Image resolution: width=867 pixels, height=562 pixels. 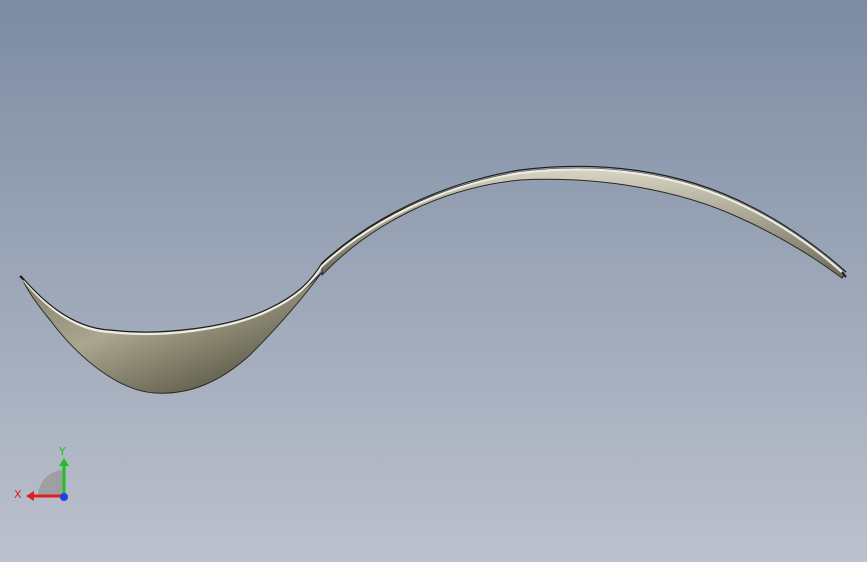 What do you see at coordinates (30, 496) in the screenshot?
I see `x-axis-arrow` at bounding box center [30, 496].